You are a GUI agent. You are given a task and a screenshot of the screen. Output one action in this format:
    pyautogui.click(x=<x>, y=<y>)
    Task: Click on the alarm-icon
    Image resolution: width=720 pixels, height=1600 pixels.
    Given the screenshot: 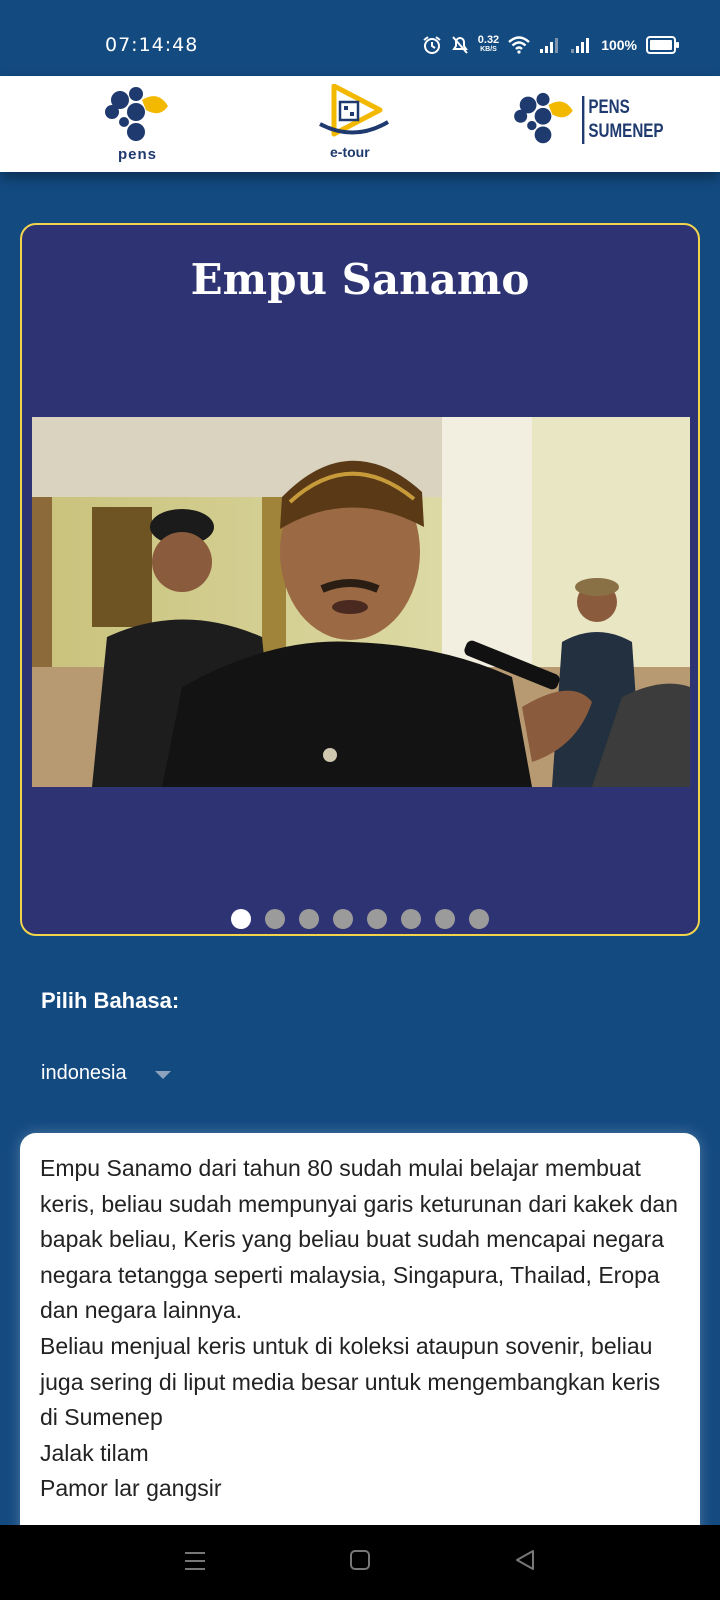 What is the action you would take?
    pyautogui.click(x=432, y=45)
    